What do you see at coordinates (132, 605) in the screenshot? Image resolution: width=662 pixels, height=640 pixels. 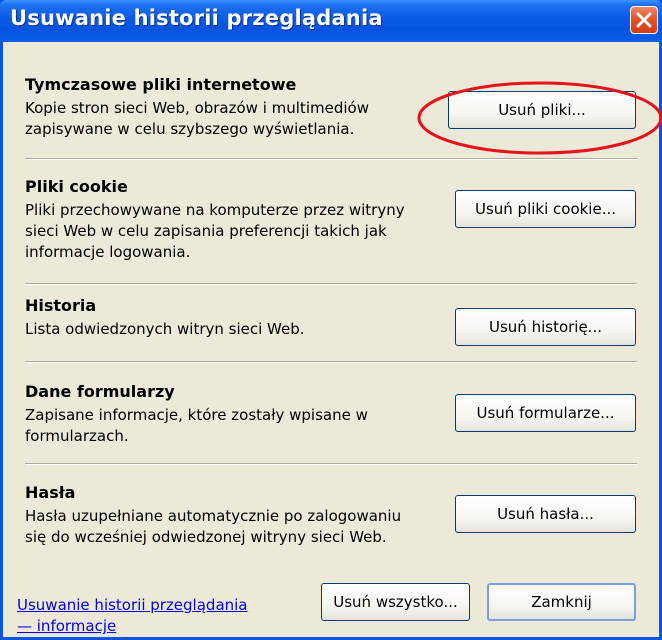 I see `help-link-line1: Usuwanie historii przeglądania` at bounding box center [132, 605].